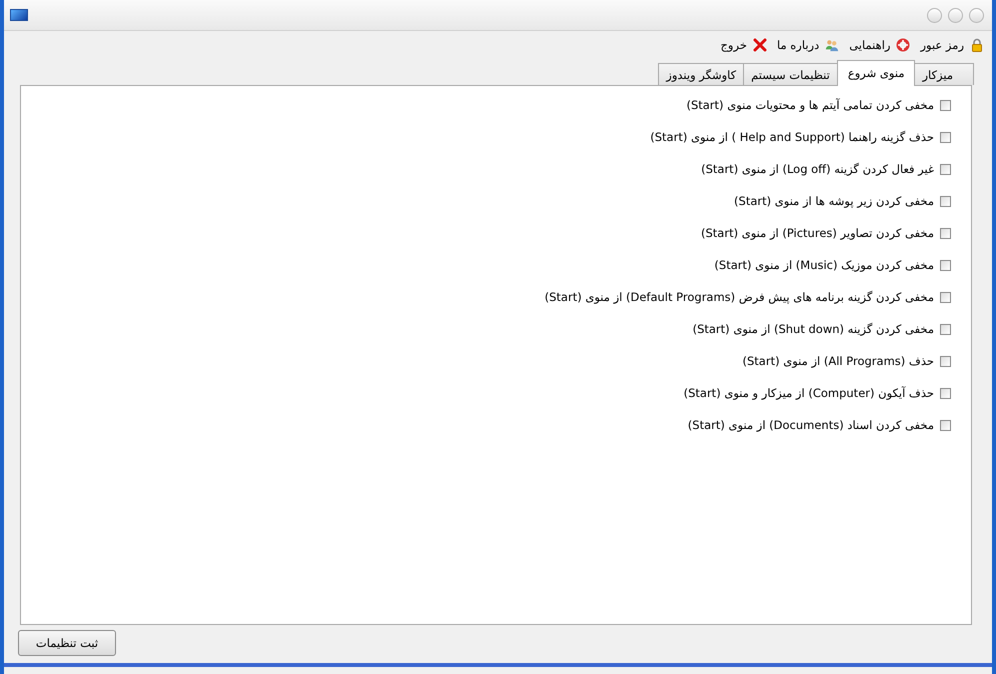 Image resolution: width=996 pixels, height=674 pixels. What do you see at coordinates (832, 45) in the screenshot?
I see `users-icon` at bounding box center [832, 45].